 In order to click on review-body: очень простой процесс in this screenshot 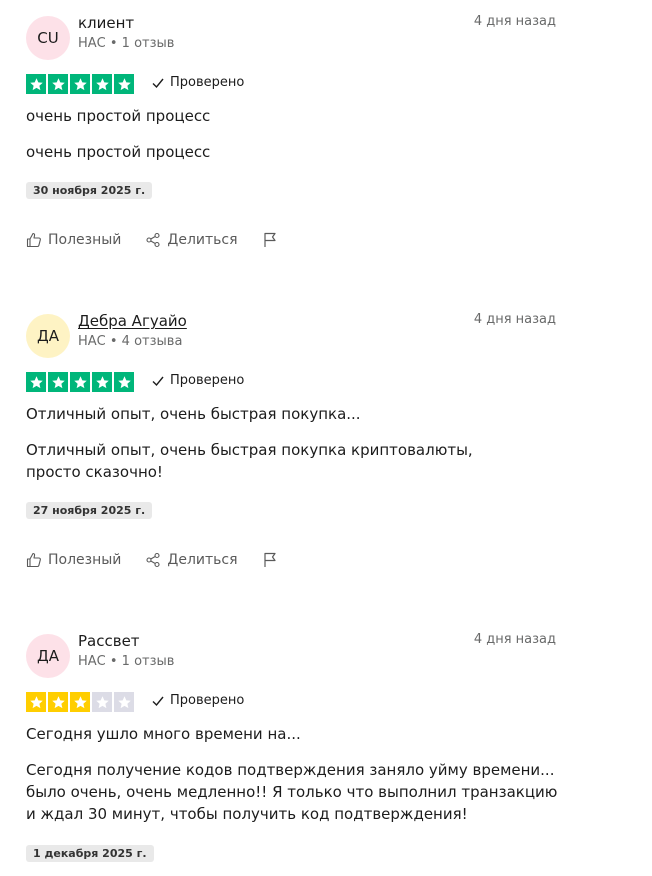, I will do `click(118, 152)`.